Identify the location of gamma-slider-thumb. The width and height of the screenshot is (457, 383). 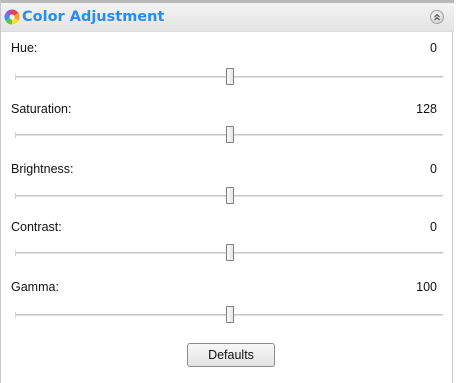
(230, 314).